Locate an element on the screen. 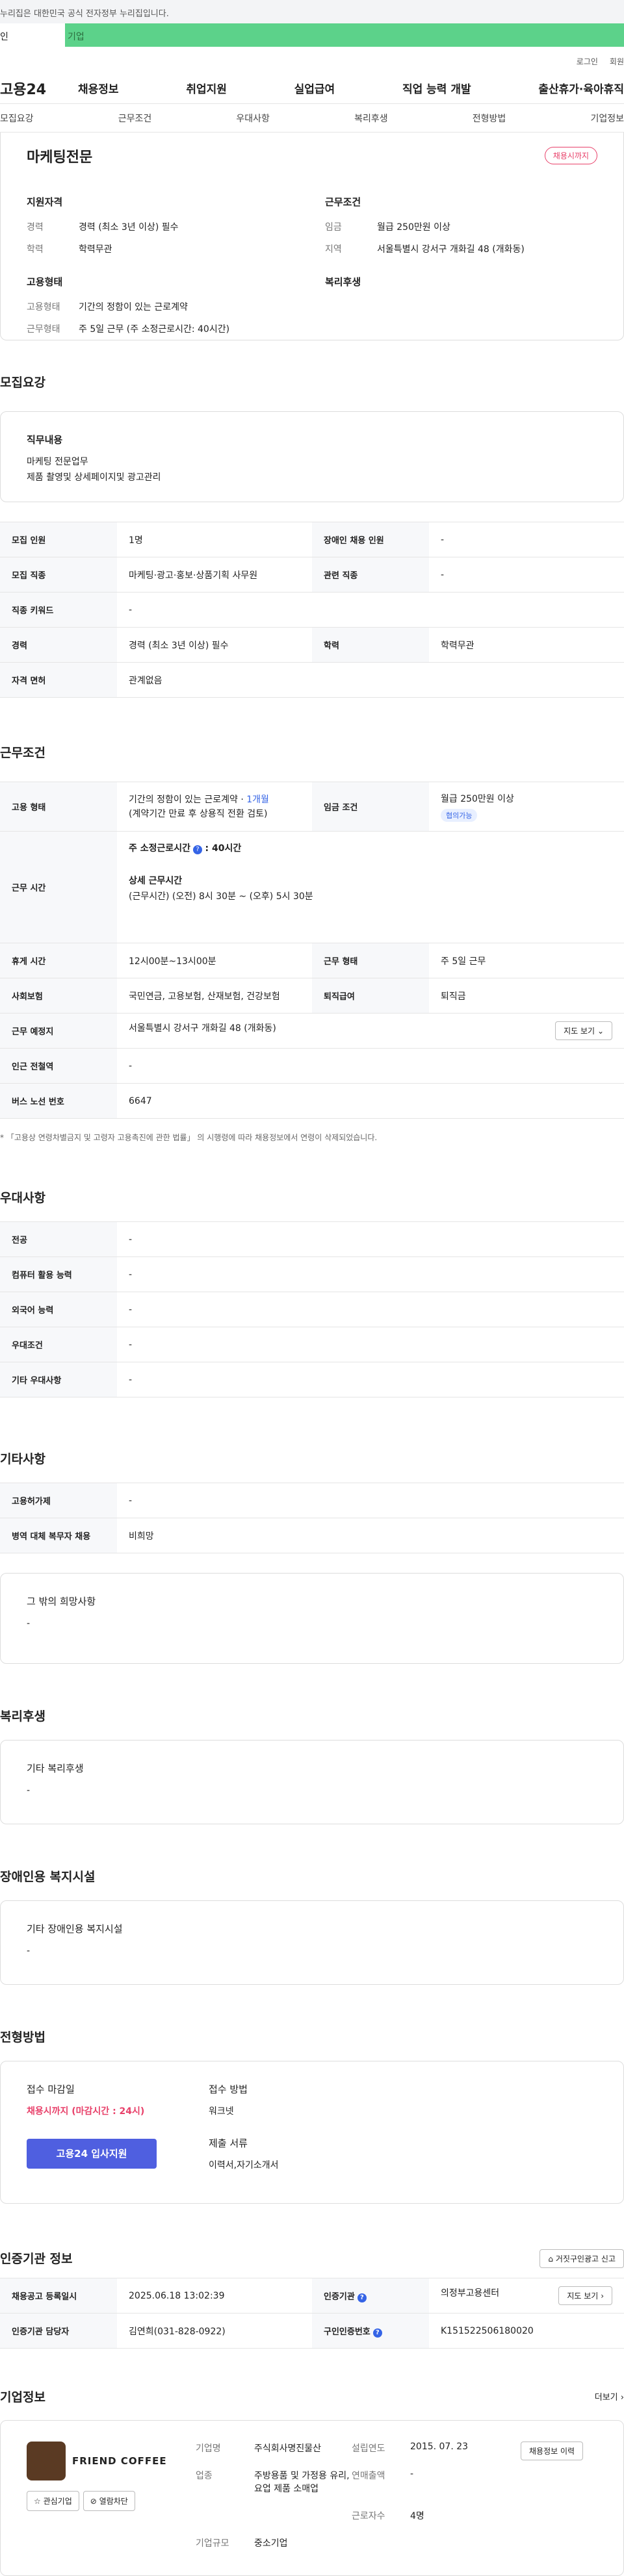 The width and height of the screenshot is (624, 2576). subnav-company: 기업정보 is located at coordinates (607, 118).